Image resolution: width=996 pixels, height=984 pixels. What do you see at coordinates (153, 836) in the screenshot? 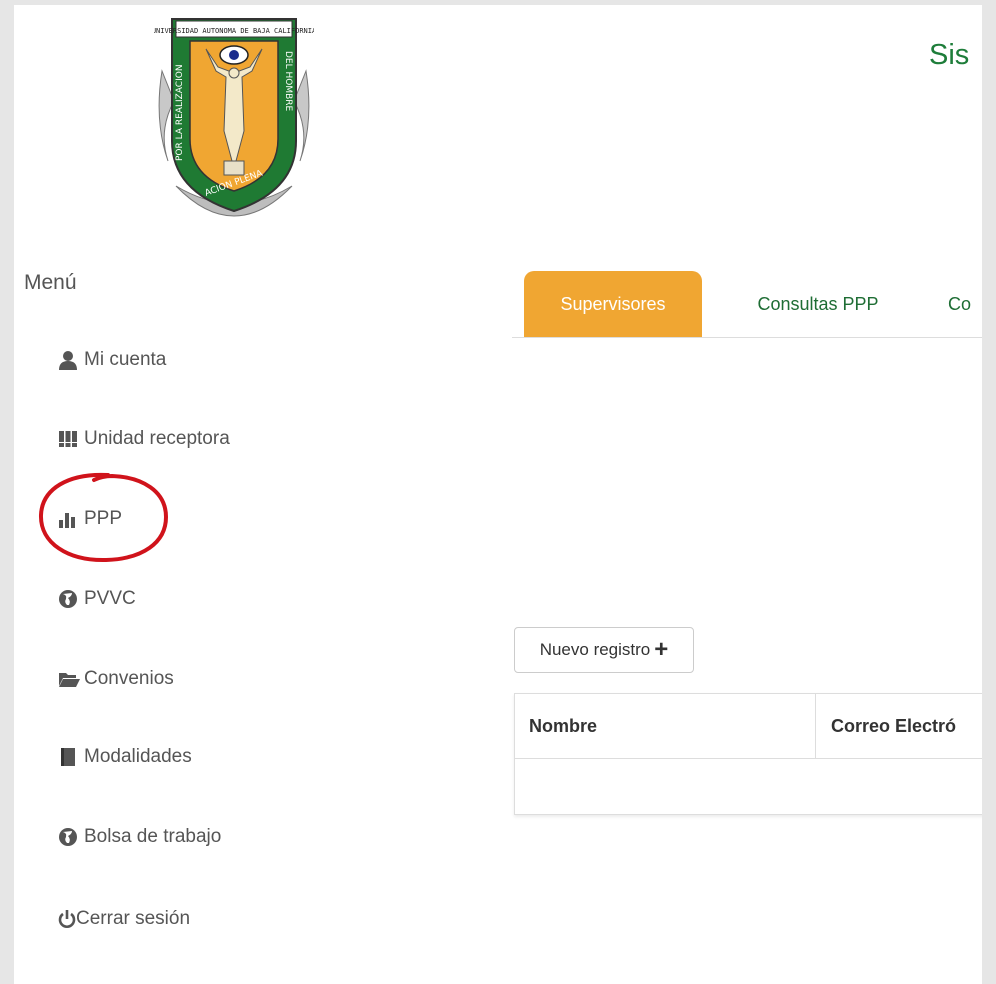
I see `sidebar-item-label: Bolsa de trabajo` at bounding box center [153, 836].